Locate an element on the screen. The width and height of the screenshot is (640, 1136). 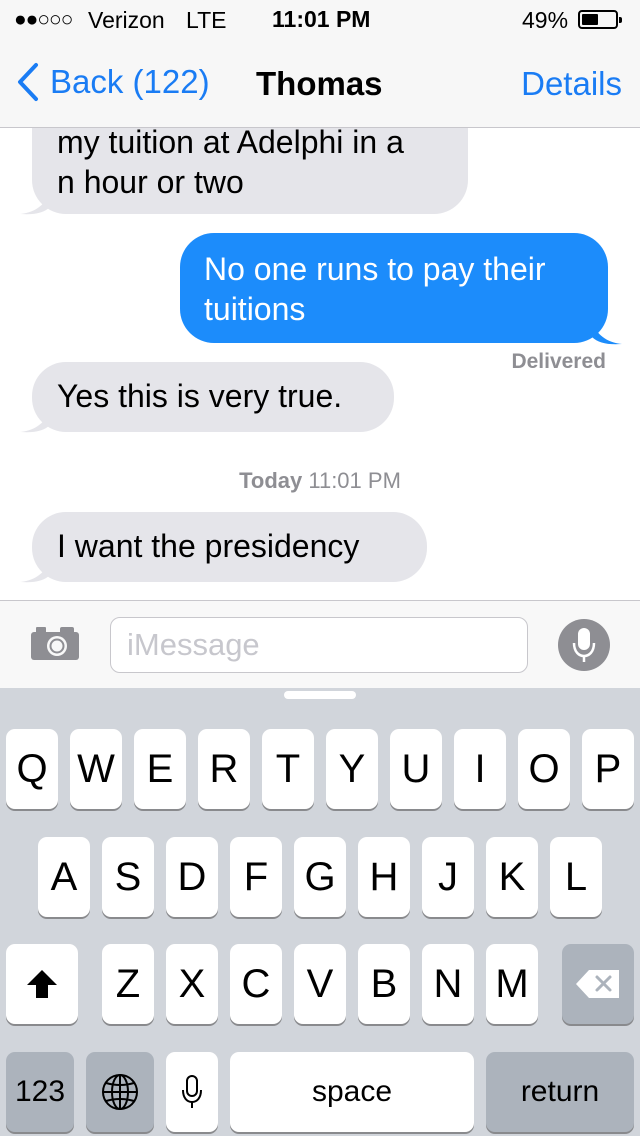
globe-icon is located at coordinates (120, 1092).